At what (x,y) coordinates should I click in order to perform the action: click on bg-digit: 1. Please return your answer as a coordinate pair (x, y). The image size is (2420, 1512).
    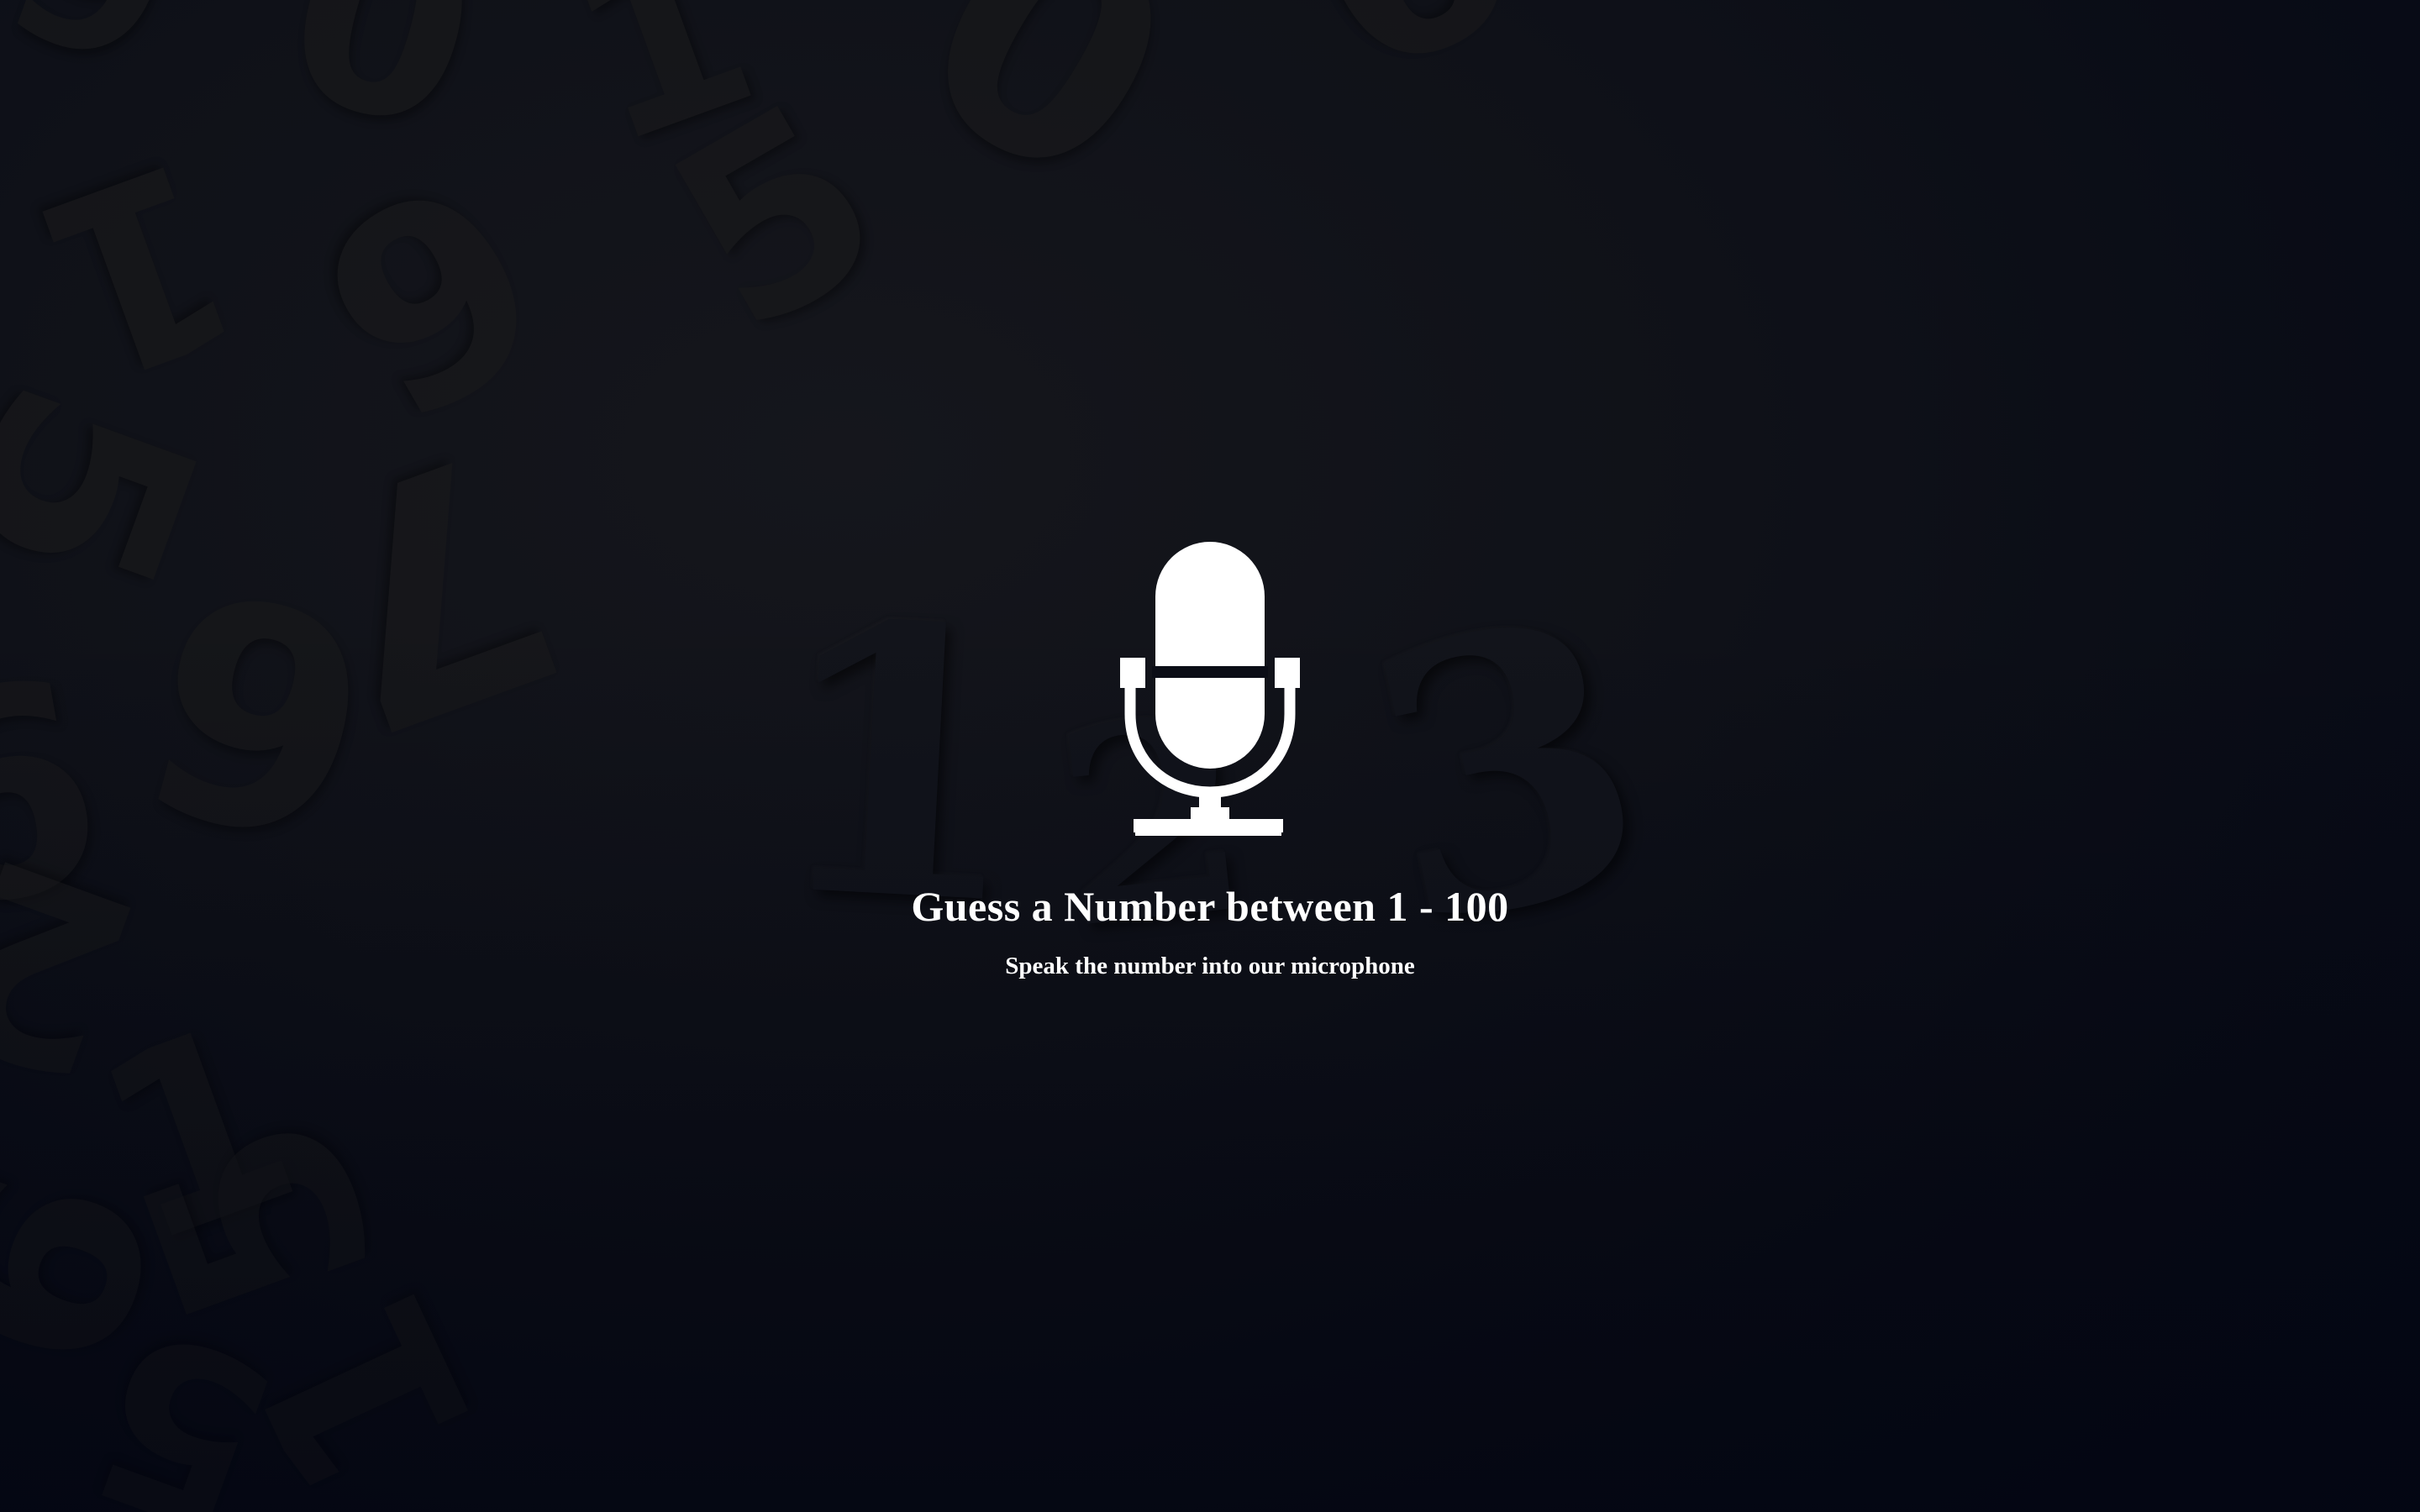
    Looking at the image, I should click on (138, 269).